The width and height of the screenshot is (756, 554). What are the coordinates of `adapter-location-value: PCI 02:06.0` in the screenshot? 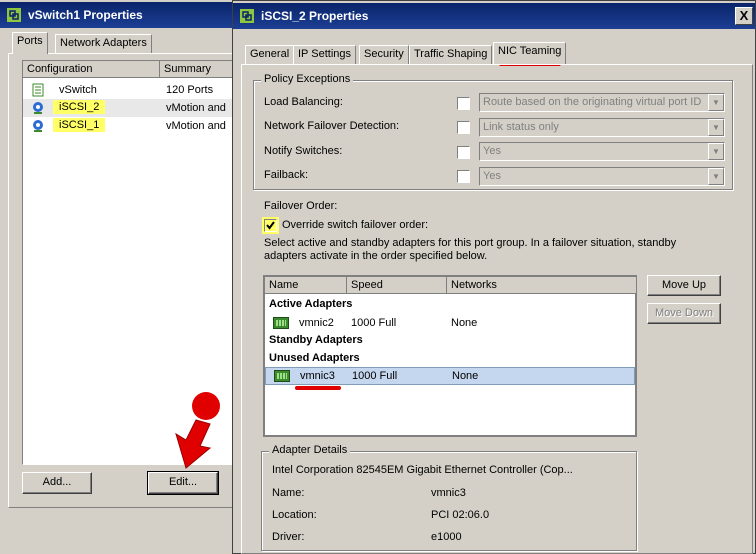 It's located at (460, 515).